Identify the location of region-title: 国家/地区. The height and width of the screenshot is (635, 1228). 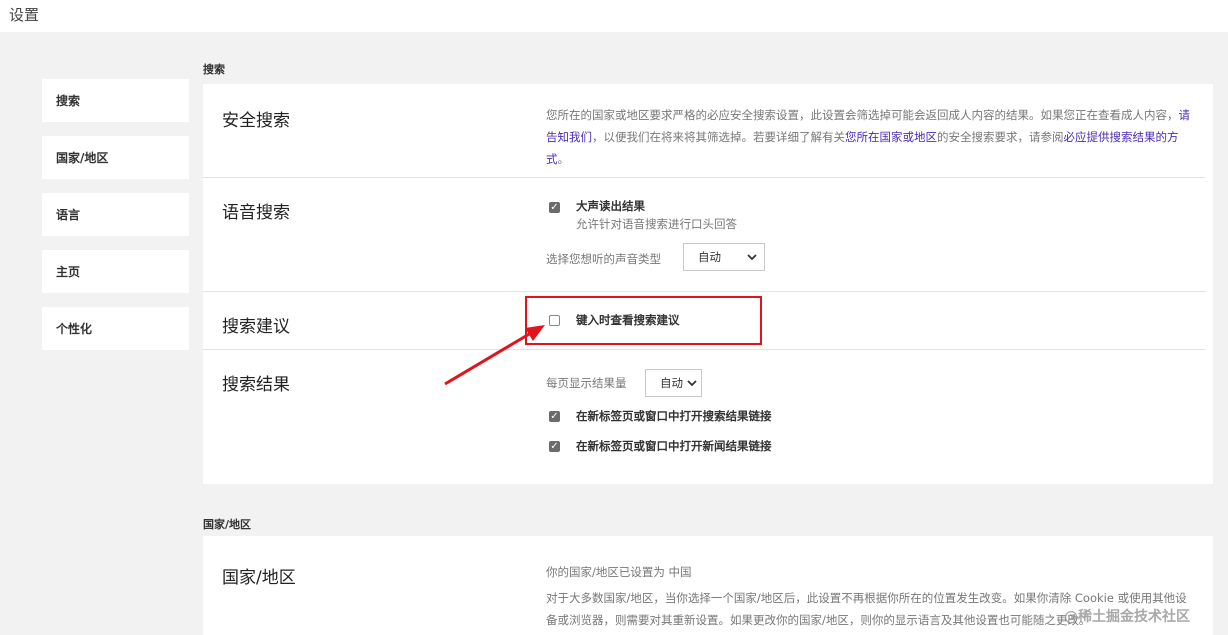
(259, 578).